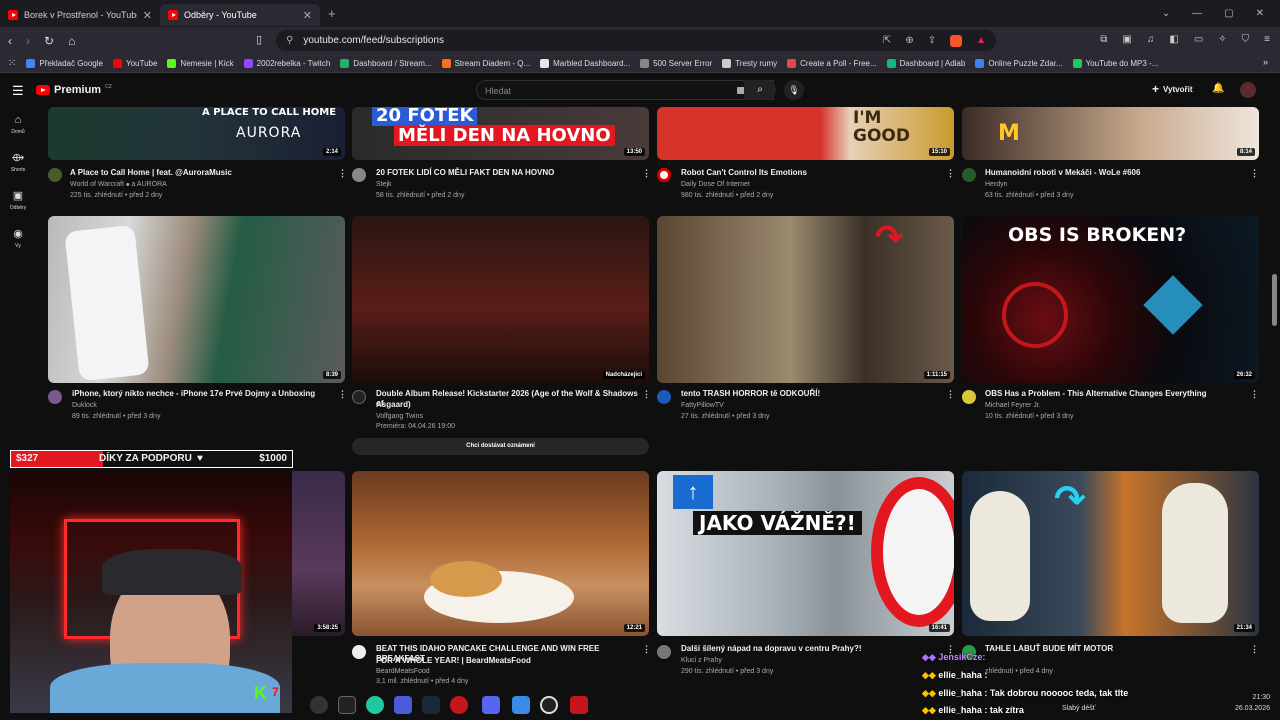  What do you see at coordinates (1151, 39) in the screenshot?
I see `media-icon: ♫` at bounding box center [1151, 39].